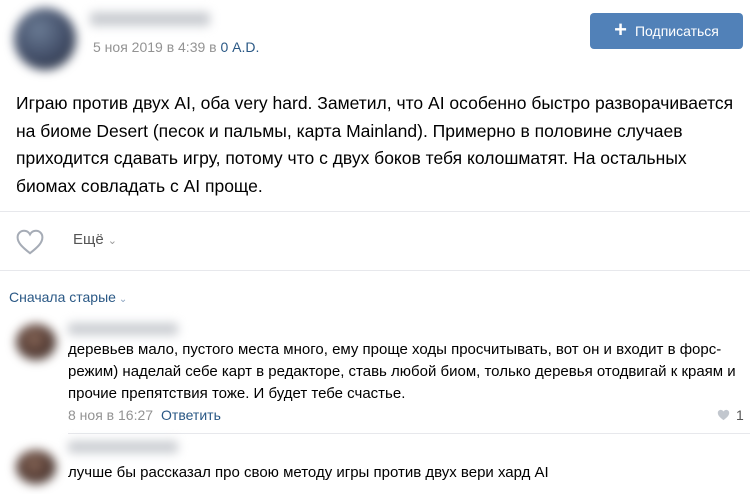 This screenshot has height=494, width=750. I want to click on comment-divider, so click(409, 433).